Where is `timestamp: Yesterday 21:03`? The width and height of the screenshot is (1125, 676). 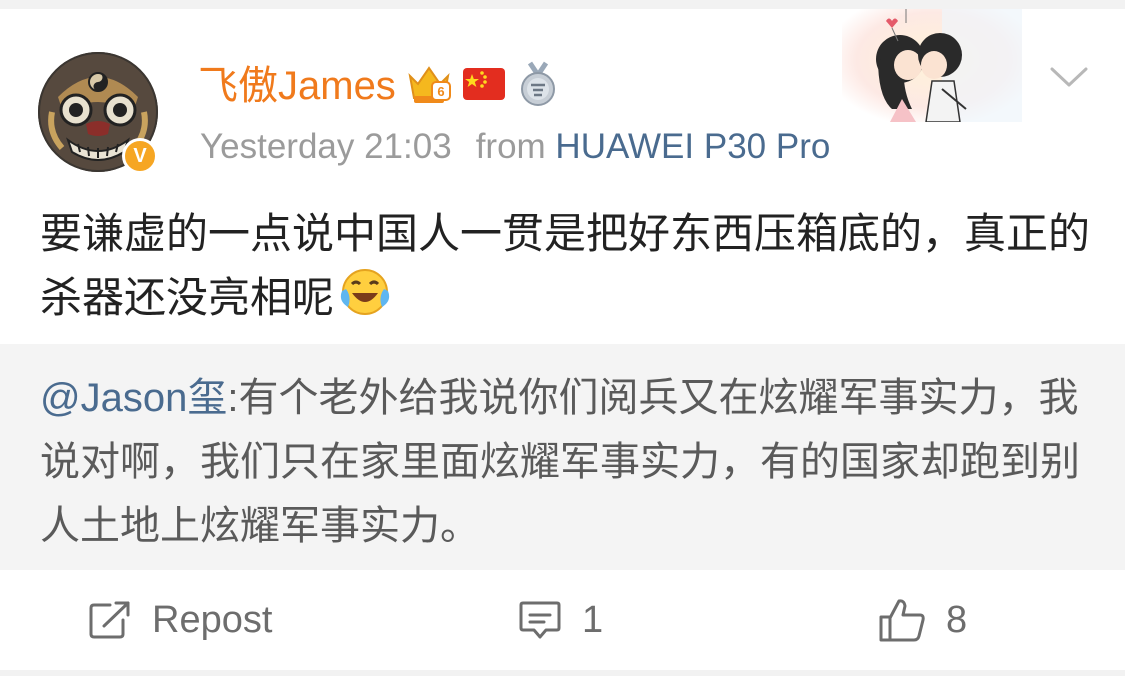
timestamp: Yesterday 21:03 is located at coordinates (326, 146).